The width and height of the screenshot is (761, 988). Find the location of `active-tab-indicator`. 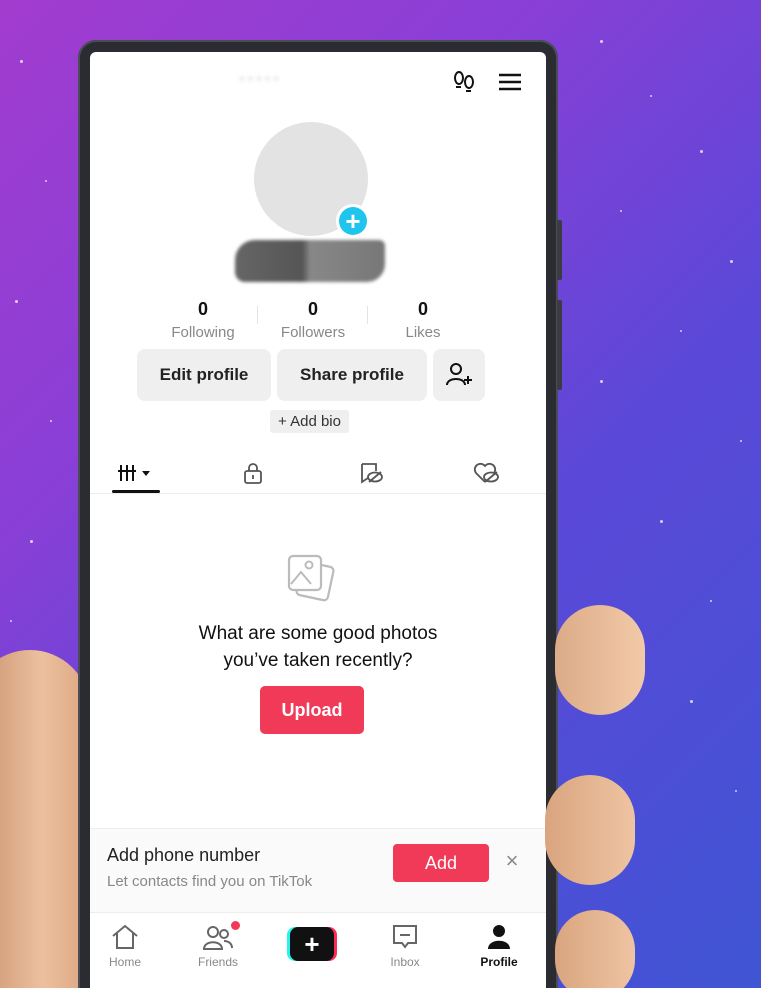

active-tab-indicator is located at coordinates (136, 491).